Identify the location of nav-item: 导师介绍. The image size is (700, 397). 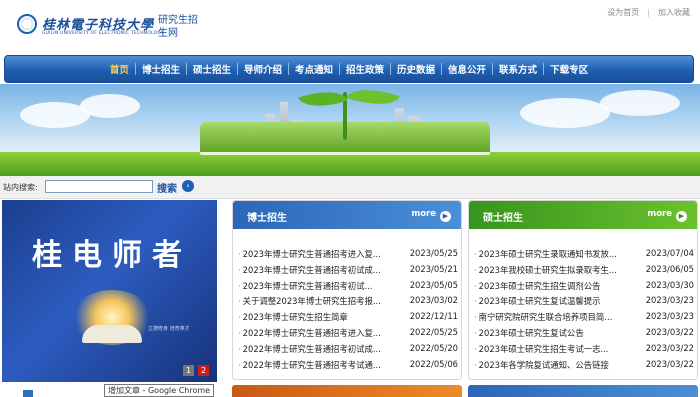
(263, 69).